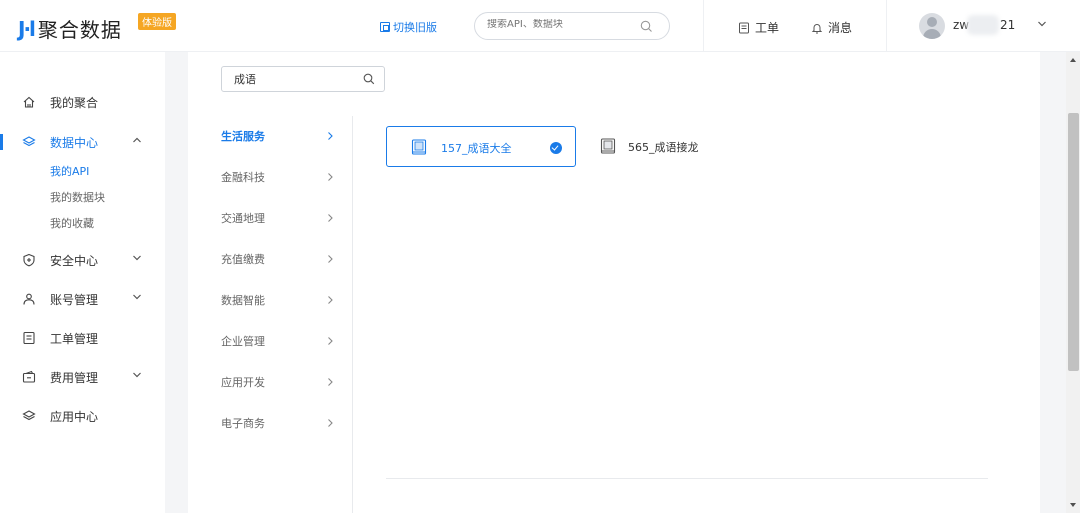 The width and height of the screenshot is (1080, 513). What do you see at coordinates (385, 27) in the screenshot?
I see `switch-icon` at bounding box center [385, 27].